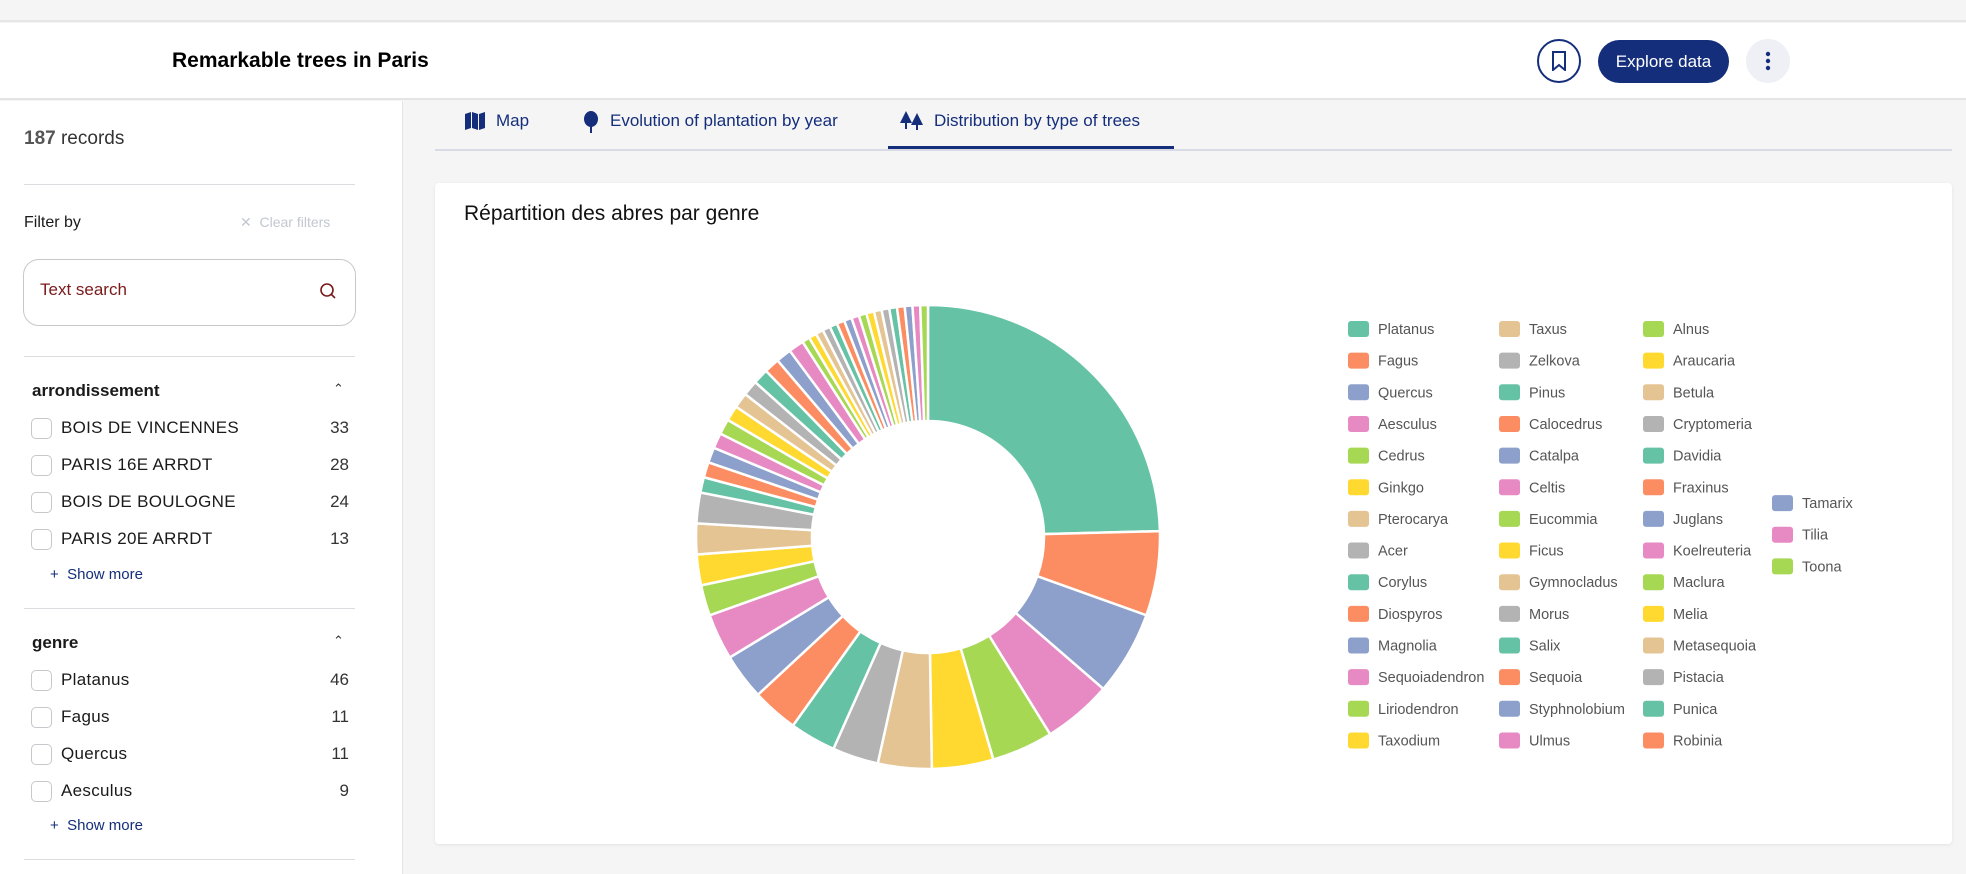 The image size is (1966, 874). What do you see at coordinates (1686, 487) in the screenshot?
I see `legend-item: Fraxinus` at bounding box center [1686, 487].